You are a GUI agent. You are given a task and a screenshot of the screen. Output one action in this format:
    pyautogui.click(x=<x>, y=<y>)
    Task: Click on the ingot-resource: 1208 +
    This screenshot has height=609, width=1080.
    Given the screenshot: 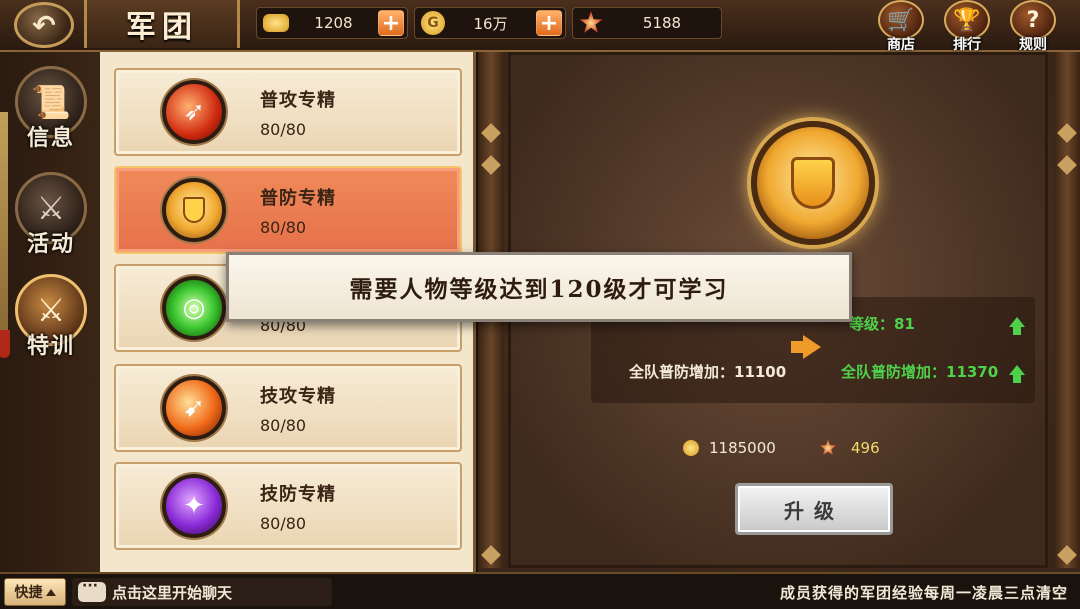 What is the action you would take?
    pyautogui.click(x=332, y=23)
    